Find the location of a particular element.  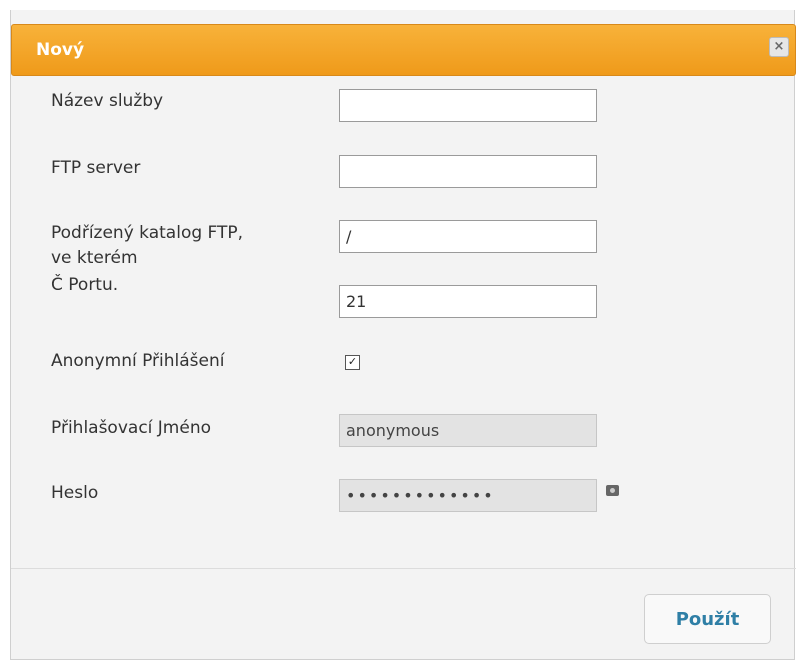

anonymous-login-checkbox: ✓ is located at coordinates (352, 362).